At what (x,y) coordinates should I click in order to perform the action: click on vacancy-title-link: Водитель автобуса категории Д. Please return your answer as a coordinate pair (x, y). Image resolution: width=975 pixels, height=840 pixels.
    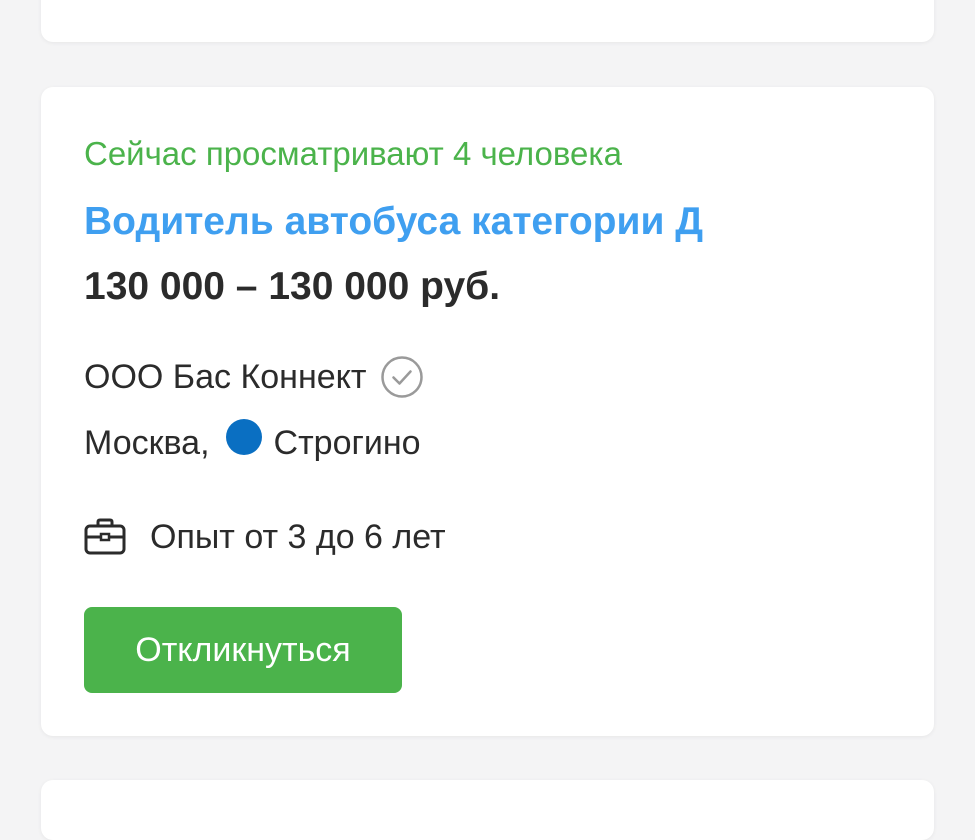
    Looking at the image, I should click on (393, 222).